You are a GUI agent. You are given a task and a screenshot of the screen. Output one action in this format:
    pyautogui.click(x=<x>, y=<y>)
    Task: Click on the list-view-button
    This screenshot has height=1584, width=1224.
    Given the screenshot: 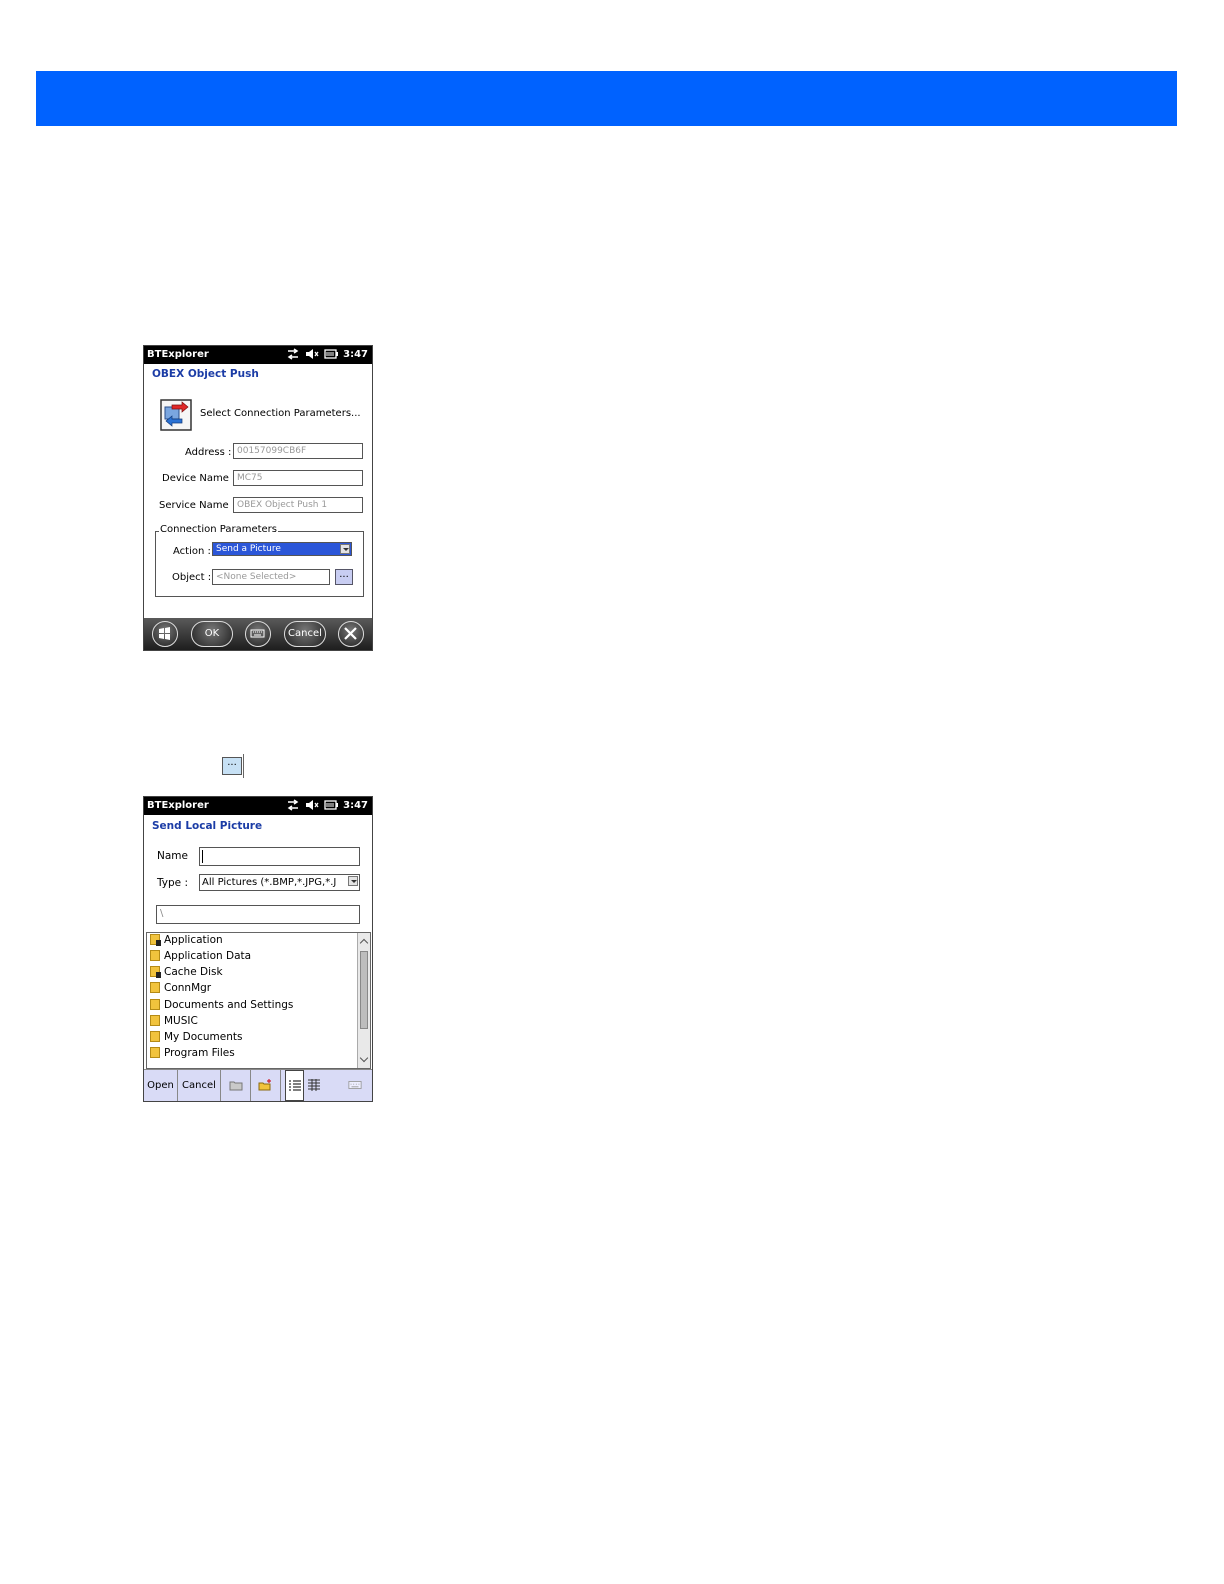 What is the action you would take?
    pyautogui.click(x=294, y=1085)
    